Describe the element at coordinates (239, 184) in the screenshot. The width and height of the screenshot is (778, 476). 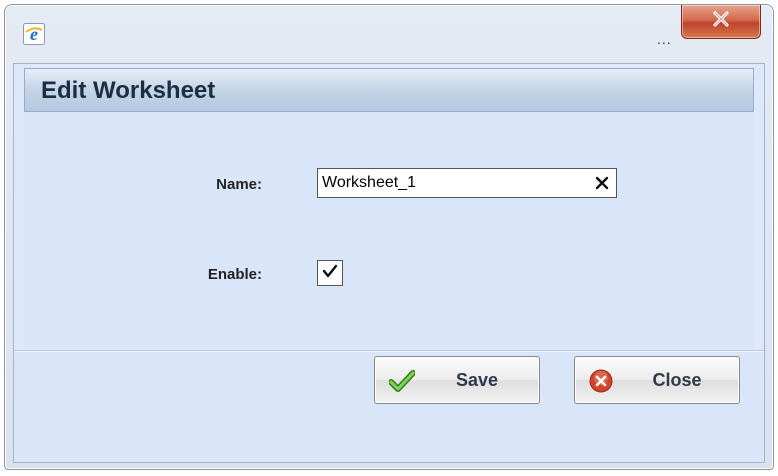
I see `name-label: Name:` at that location.